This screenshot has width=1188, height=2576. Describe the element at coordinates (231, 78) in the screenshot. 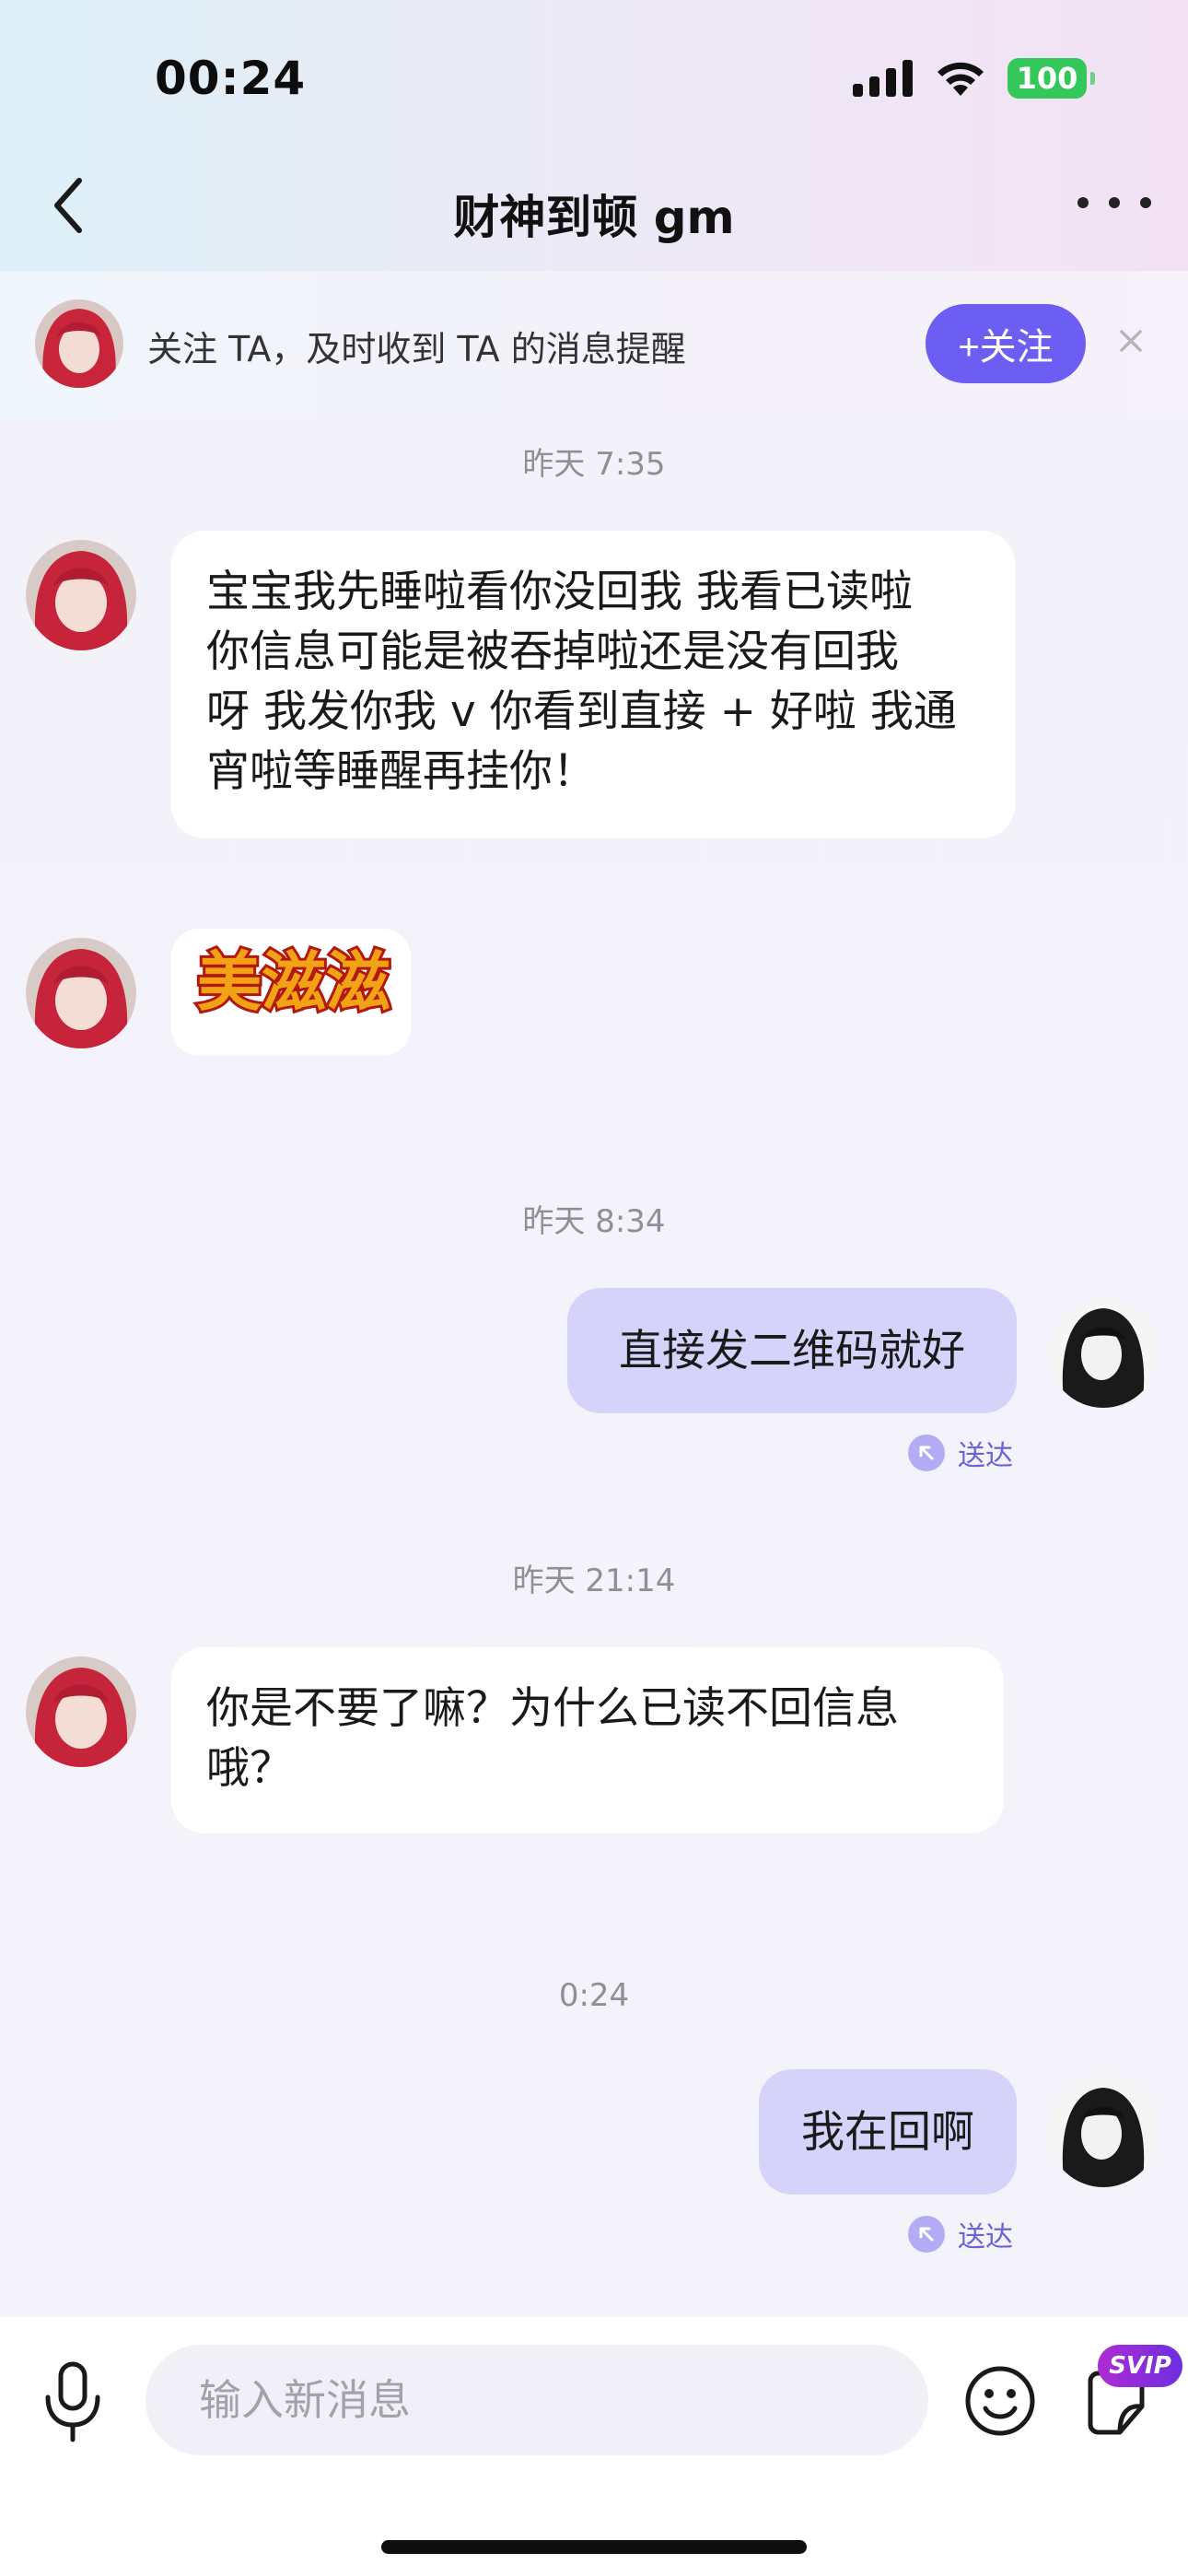

I see `status-time: 00:24` at that location.